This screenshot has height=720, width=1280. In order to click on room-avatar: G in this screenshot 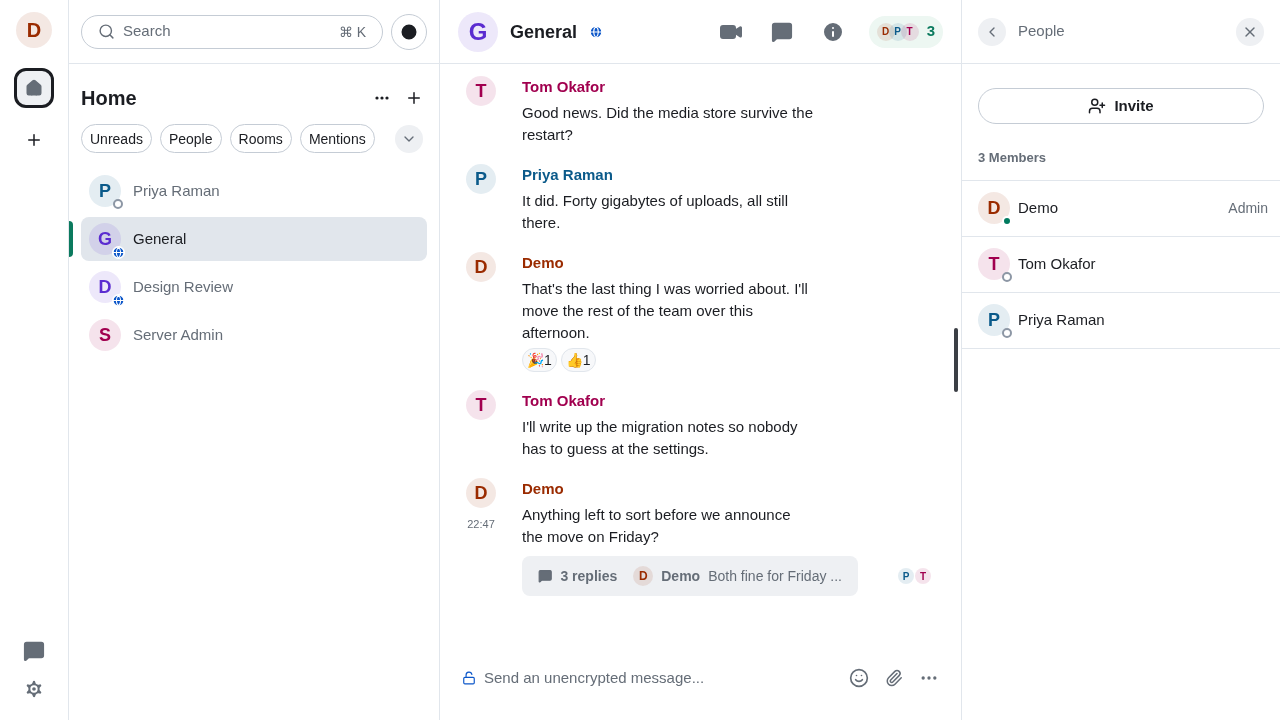, I will do `click(478, 31)`.